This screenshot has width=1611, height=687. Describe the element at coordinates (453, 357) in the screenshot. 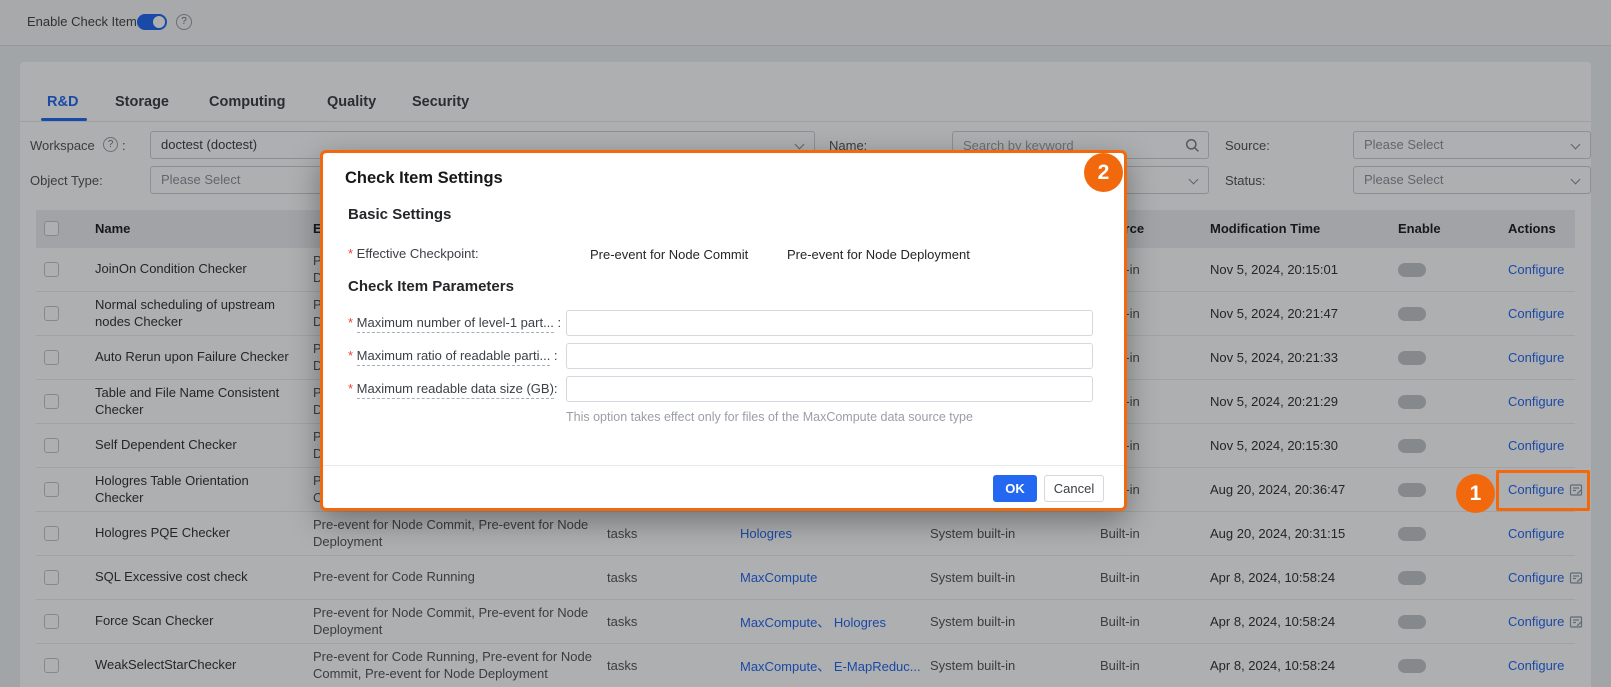

I see `param-label-readable-partitions: Maximum ratio of readable parti... :` at that location.